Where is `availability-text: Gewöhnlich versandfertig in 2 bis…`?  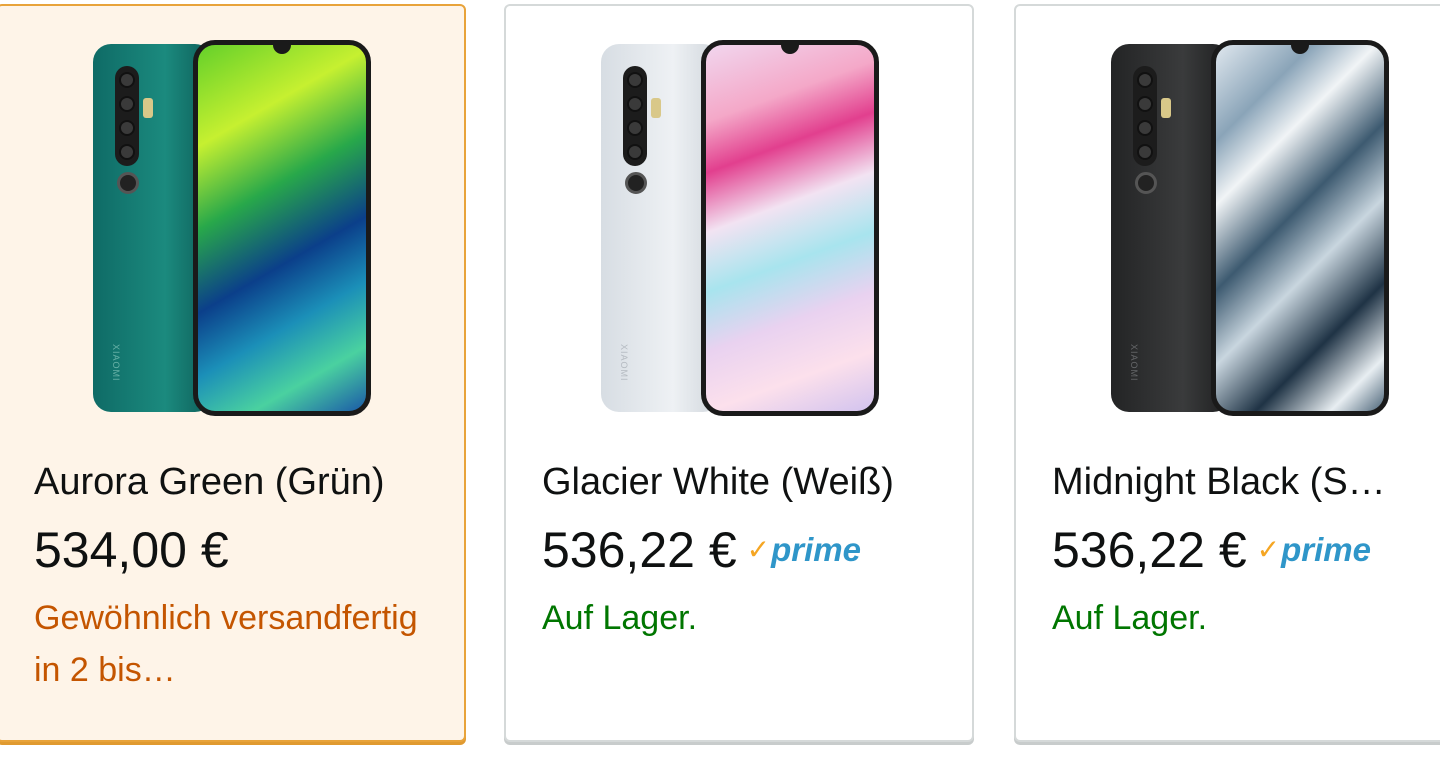 availability-text: Gewöhnlich versandfertig in 2 bis… is located at coordinates (226, 644).